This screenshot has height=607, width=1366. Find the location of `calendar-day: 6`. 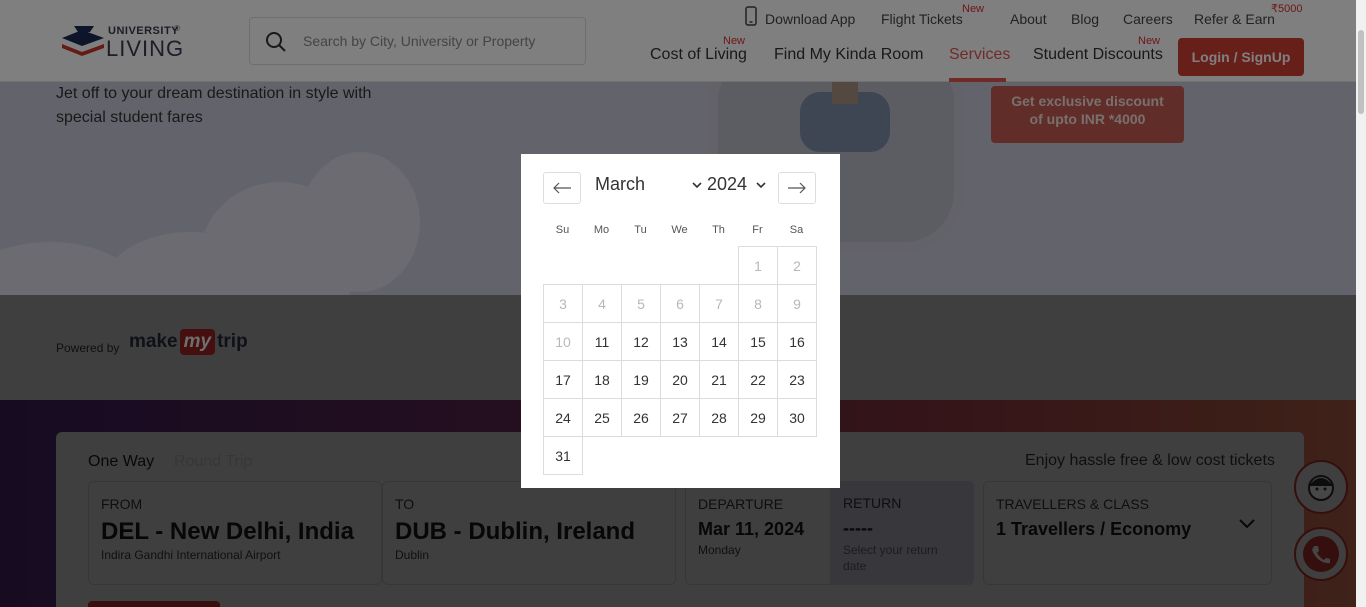

calendar-day: 6 is located at coordinates (680, 303).